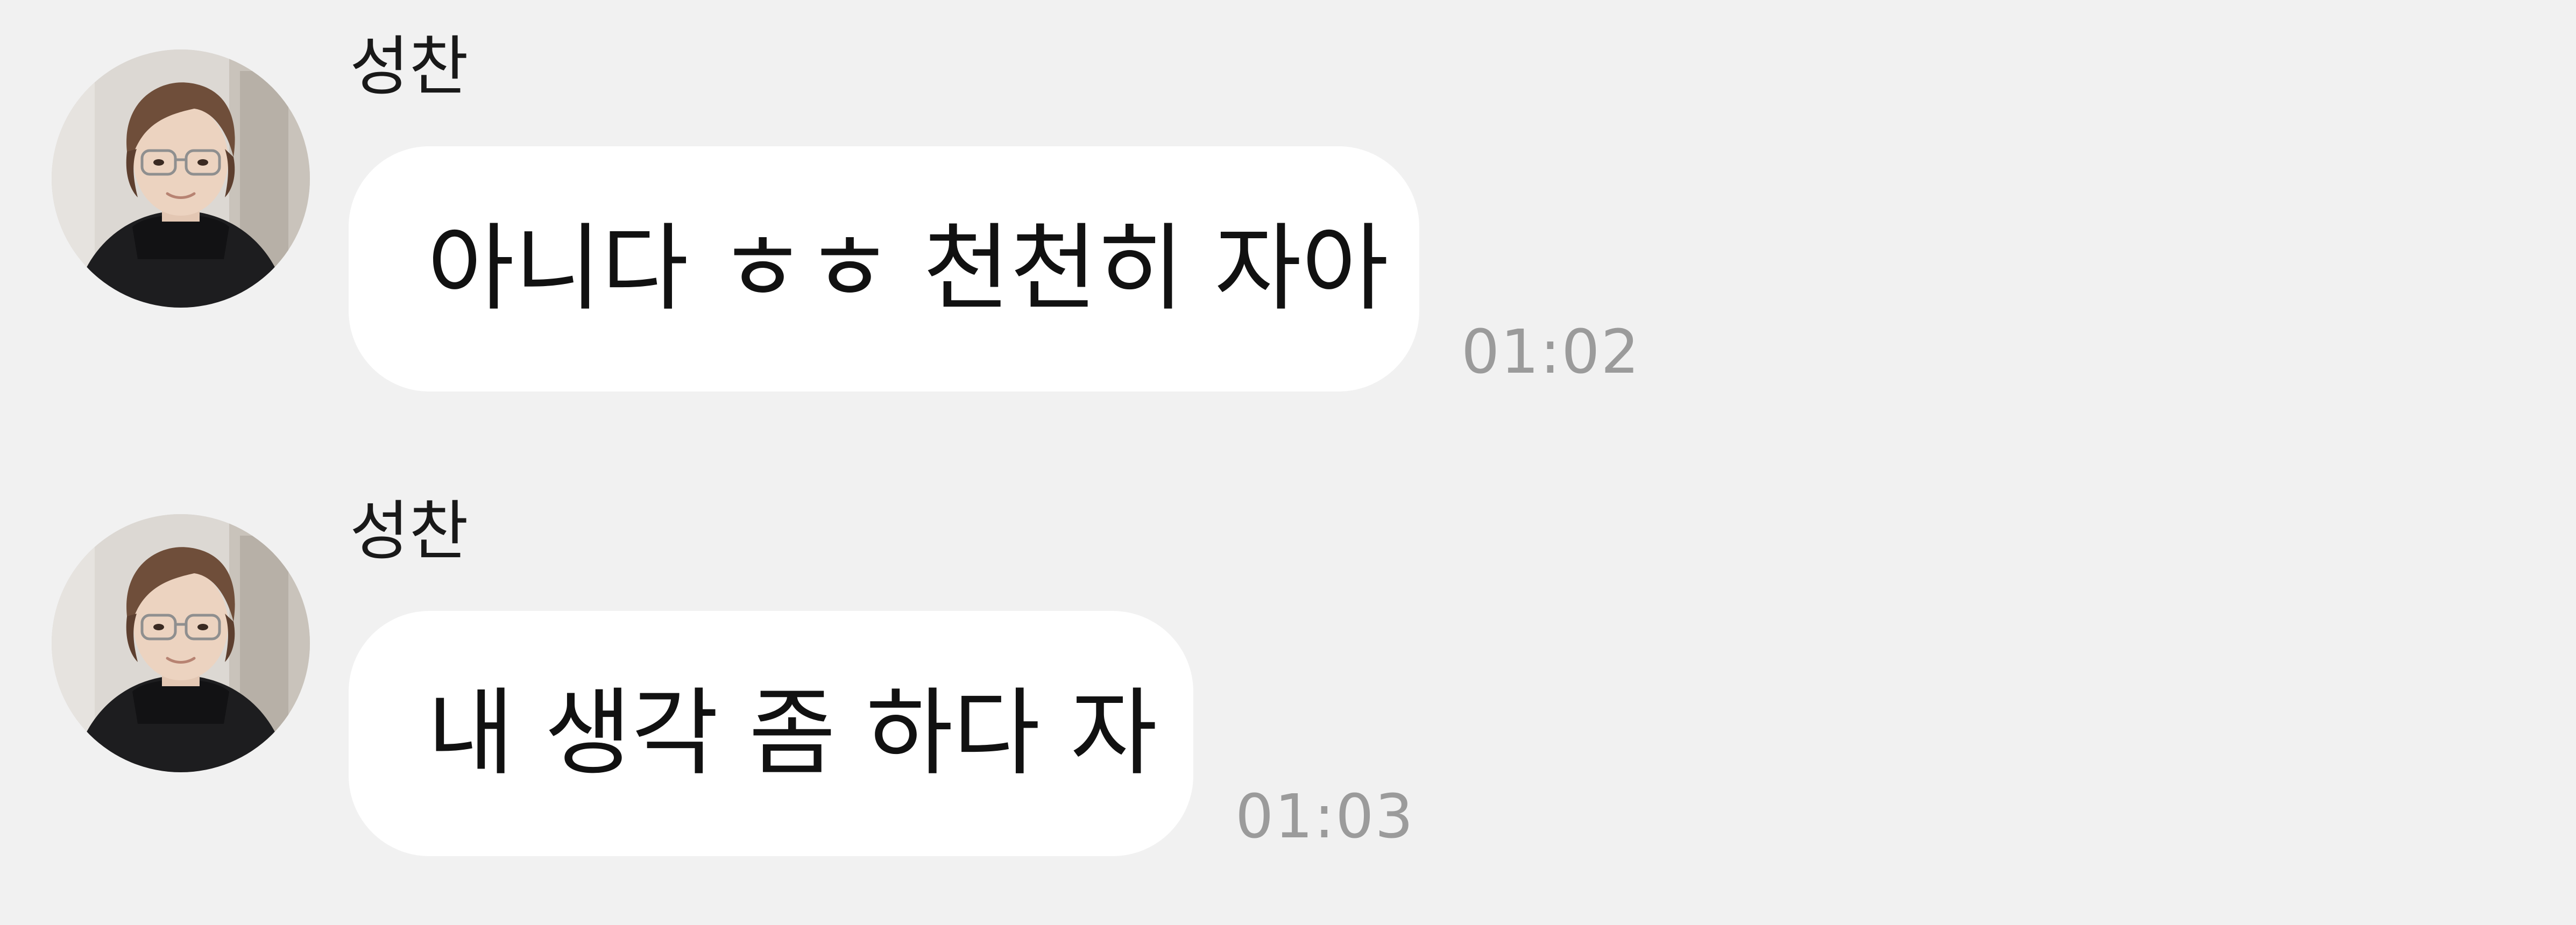 This screenshot has height=925, width=2576. I want to click on message-timestamp: 01:02, so click(1550, 352).